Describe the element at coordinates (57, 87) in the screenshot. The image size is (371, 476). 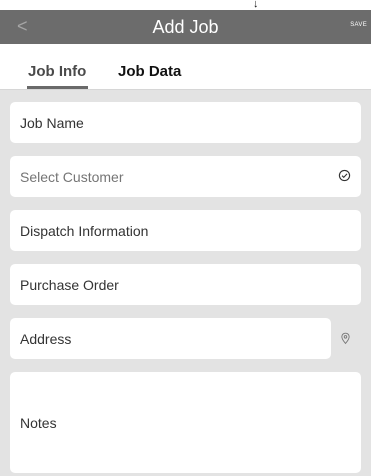
I see `active-tab-indicator` at that location.